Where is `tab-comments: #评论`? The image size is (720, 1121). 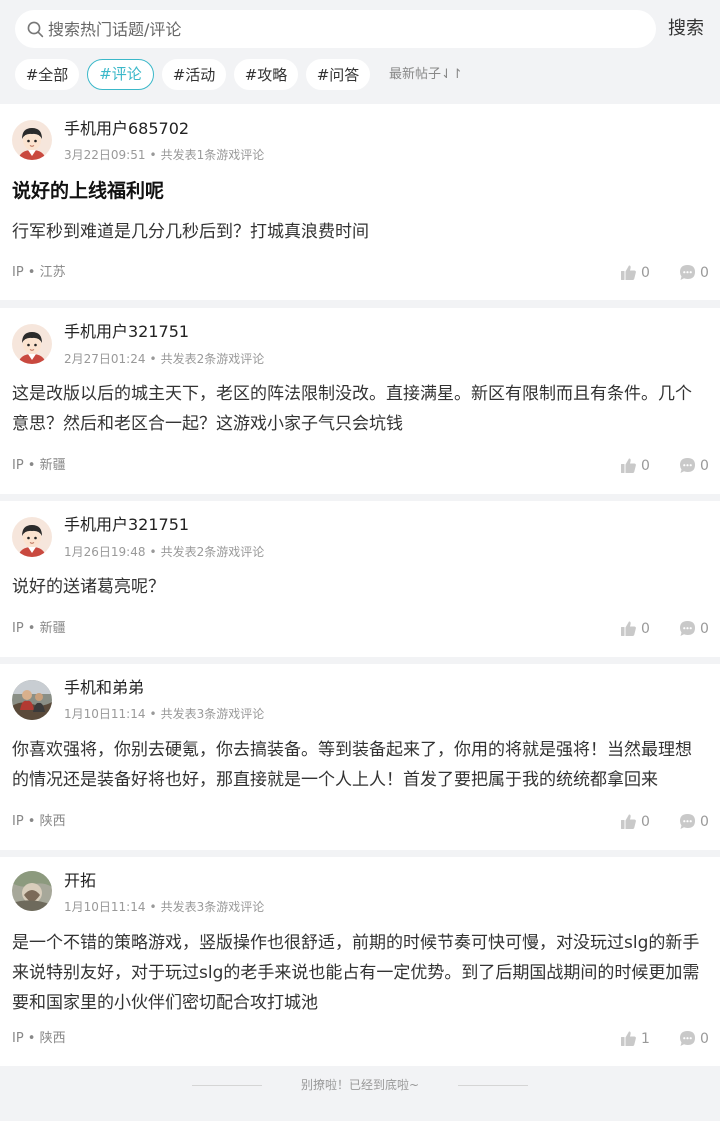
tab-comments: #评论 is located at coordinates (120, 74).